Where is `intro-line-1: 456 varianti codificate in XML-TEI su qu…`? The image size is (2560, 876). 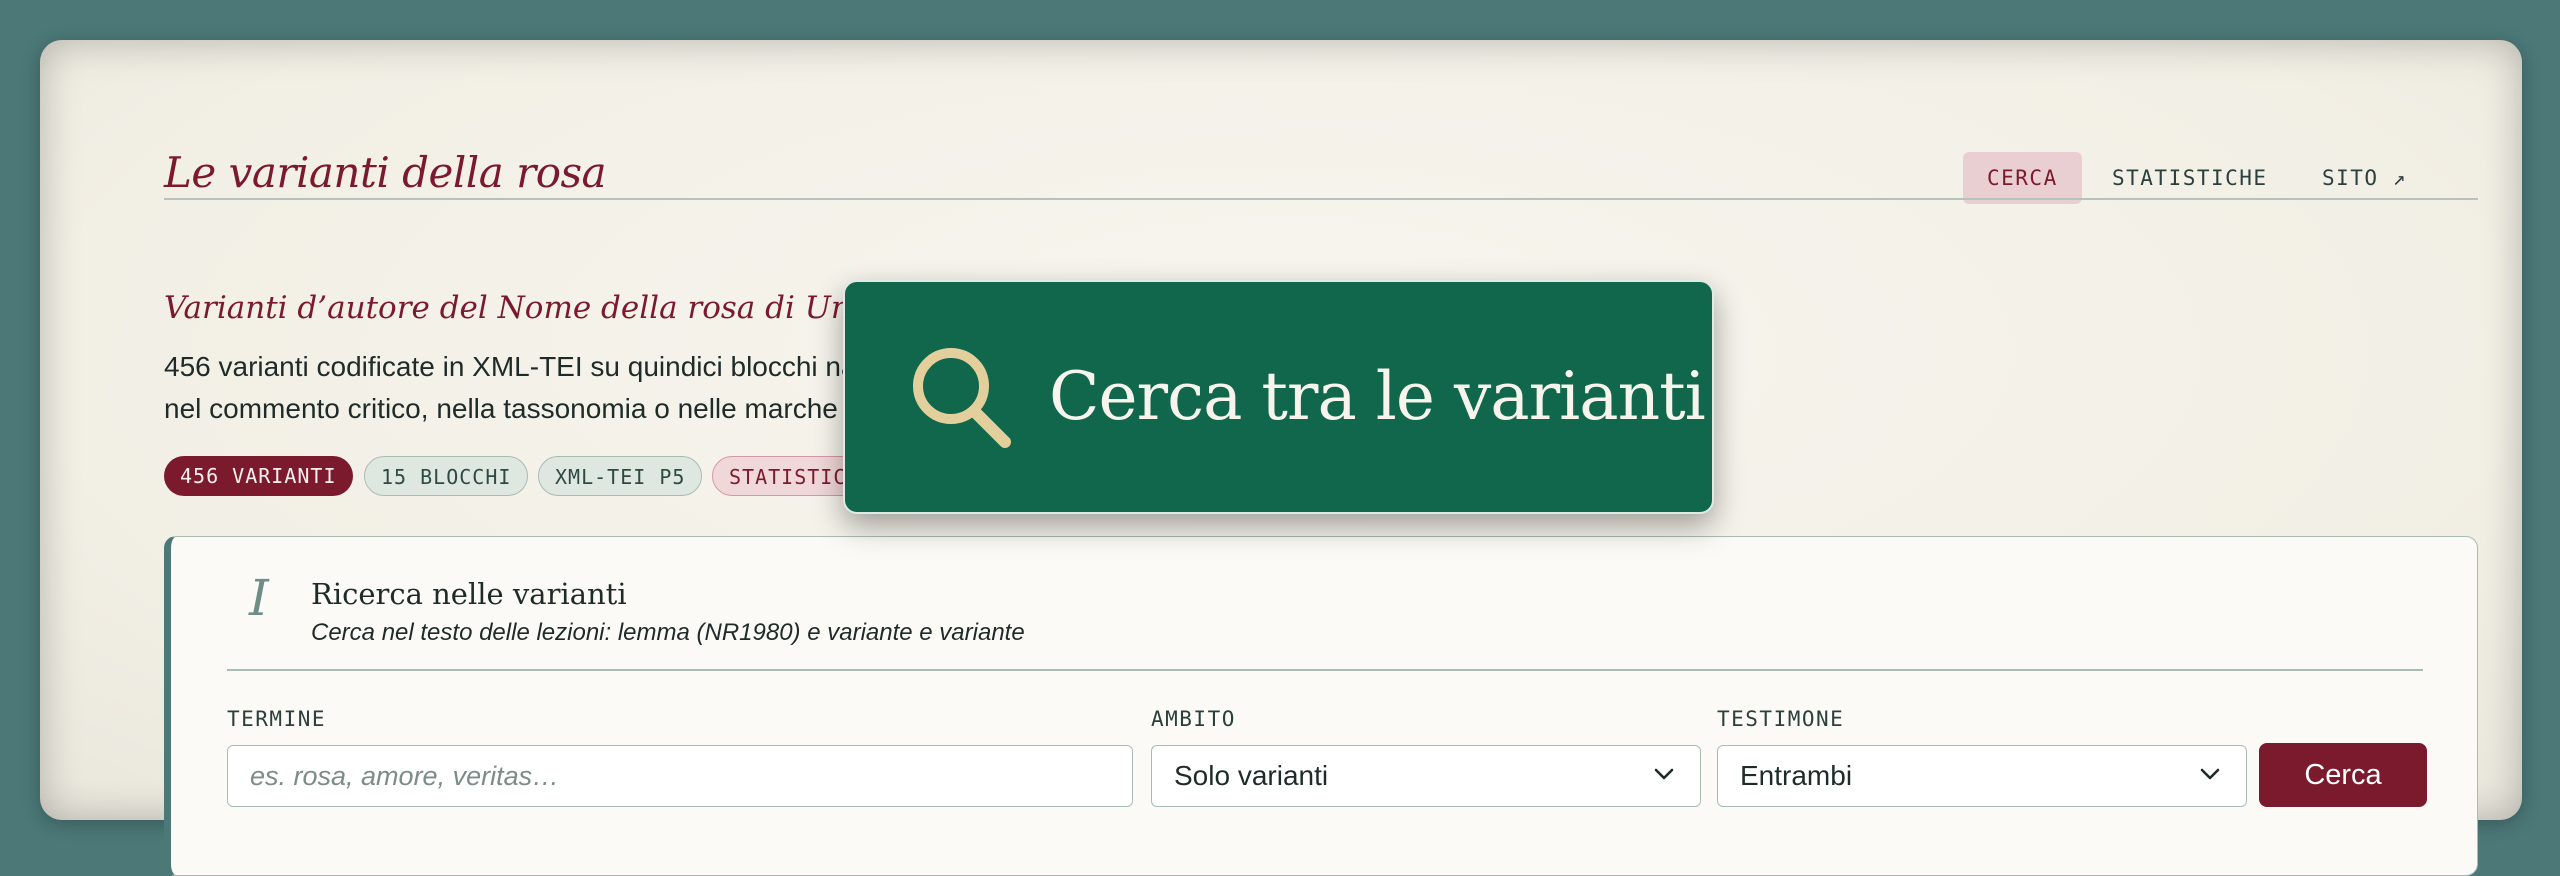 intro-line-1: 456 varianti codificate in XML-TEI su qu… is located at coordinates (531, 366).